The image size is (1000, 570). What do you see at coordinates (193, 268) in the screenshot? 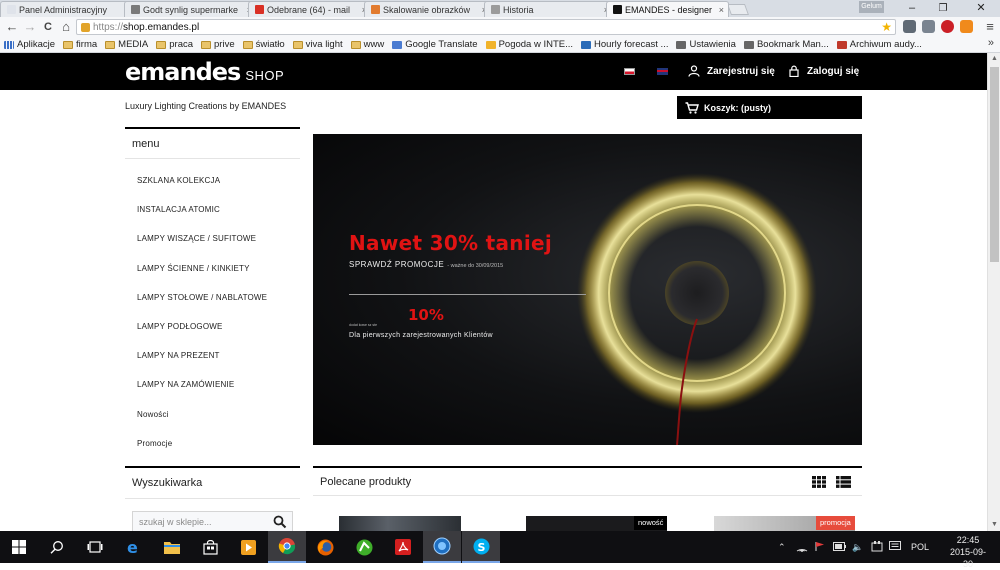
I see `menu-item: LAMPY ŚCIENNE / KINKIETY` at bounding box center [193, 268].